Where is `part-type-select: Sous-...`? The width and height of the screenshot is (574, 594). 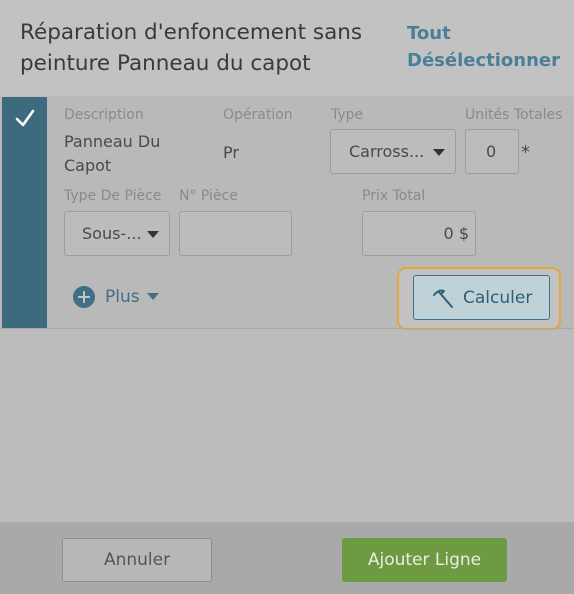 part-type-select: Sous-... is located at coordinates (117, 233).